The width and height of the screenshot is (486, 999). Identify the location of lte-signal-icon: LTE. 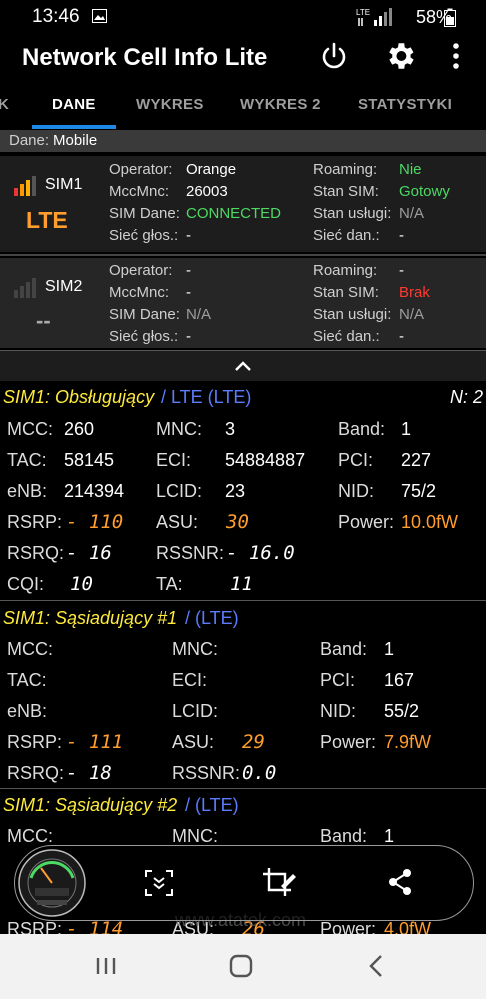
(376, 19).